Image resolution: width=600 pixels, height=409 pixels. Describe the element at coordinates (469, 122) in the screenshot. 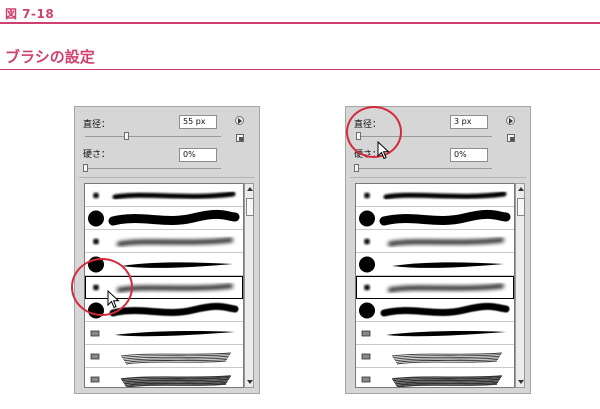

I see `size-field: 3 px` at that location.